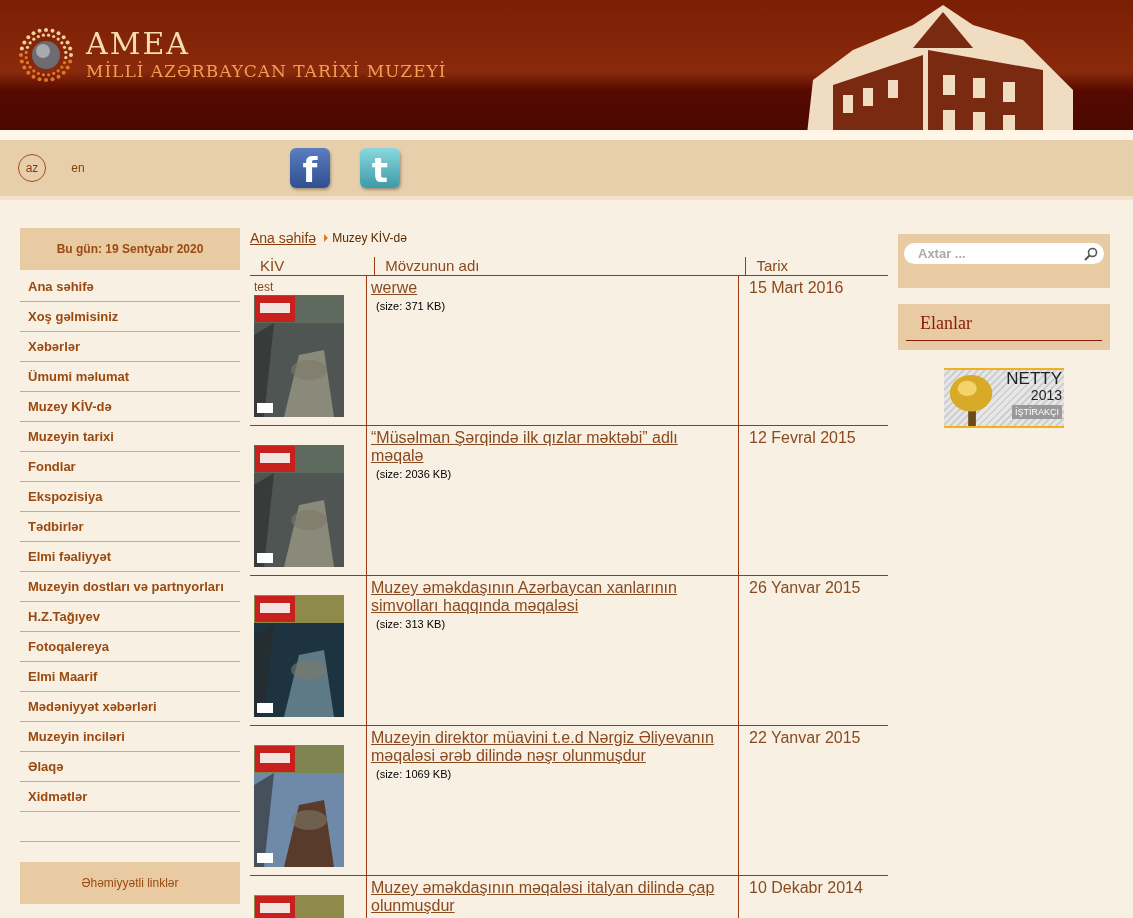 Image resolution: width=1133 pixels, height=918 pixels. What do you see at coordinates (796, 288) in the screenshot?
I see `article-date: 15 Mart 2016` at bounding box center [796, 288].